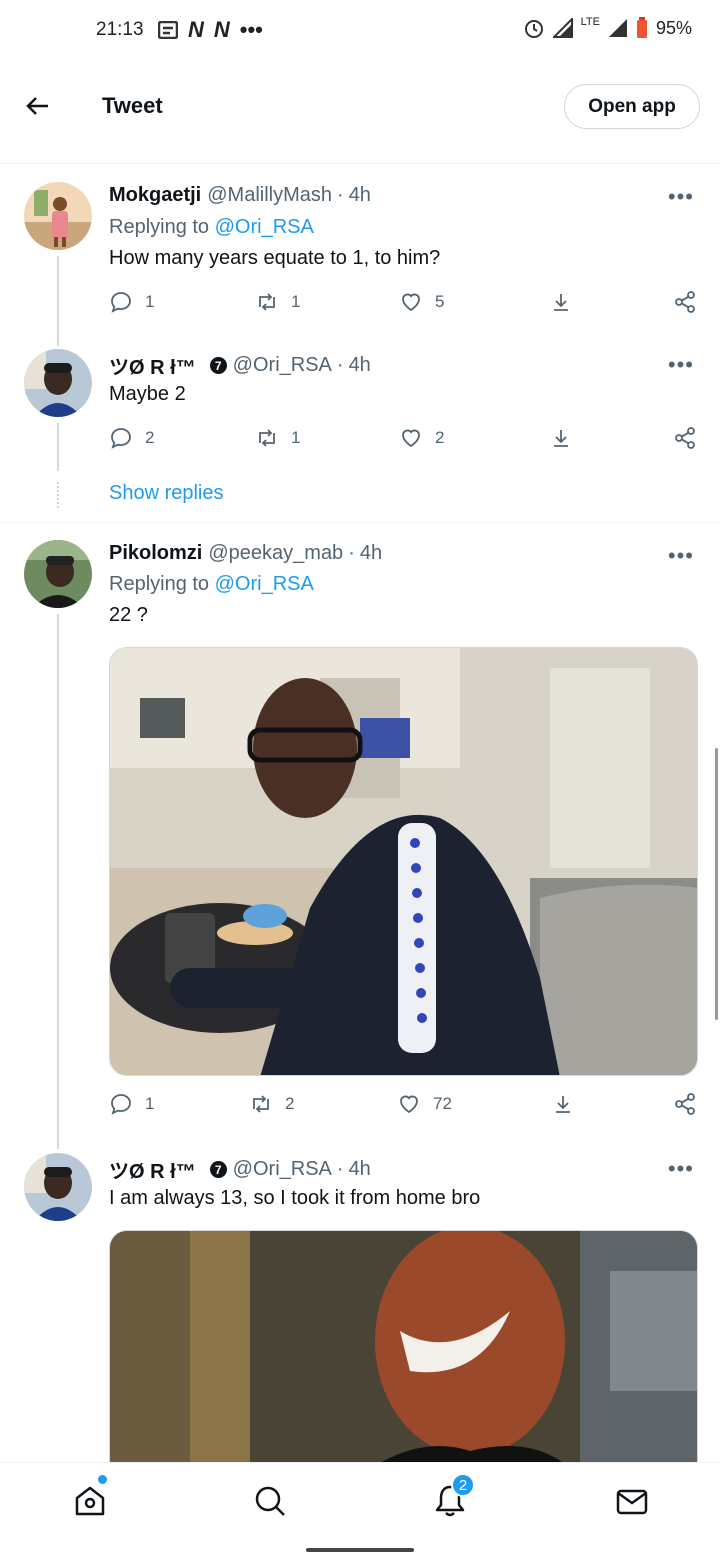 The width and height of the screenshot is (720, 1560). I want to click on scrollbar, so click(716, 884).